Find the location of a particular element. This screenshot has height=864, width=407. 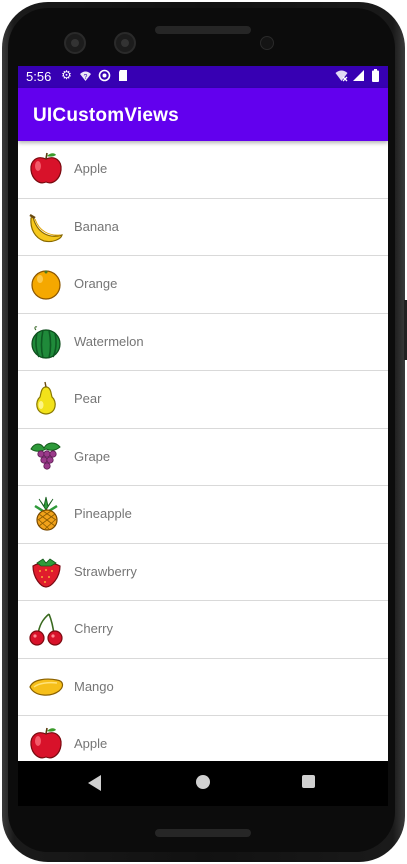

status-time: 5:56 is located at coordinates (39, 76).